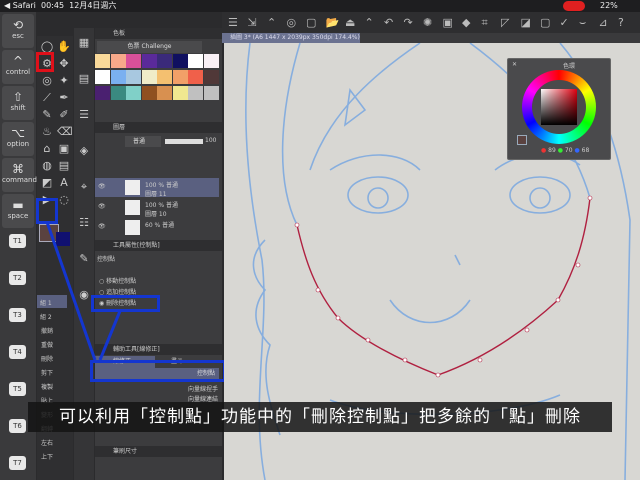 Image resolution: width=640 pixels, height=480 pixels. What do you see at coordinates (333, 22) in the screenshot?
I see `toolbar-icon-5: 📂` at bounding box center [333, 22].